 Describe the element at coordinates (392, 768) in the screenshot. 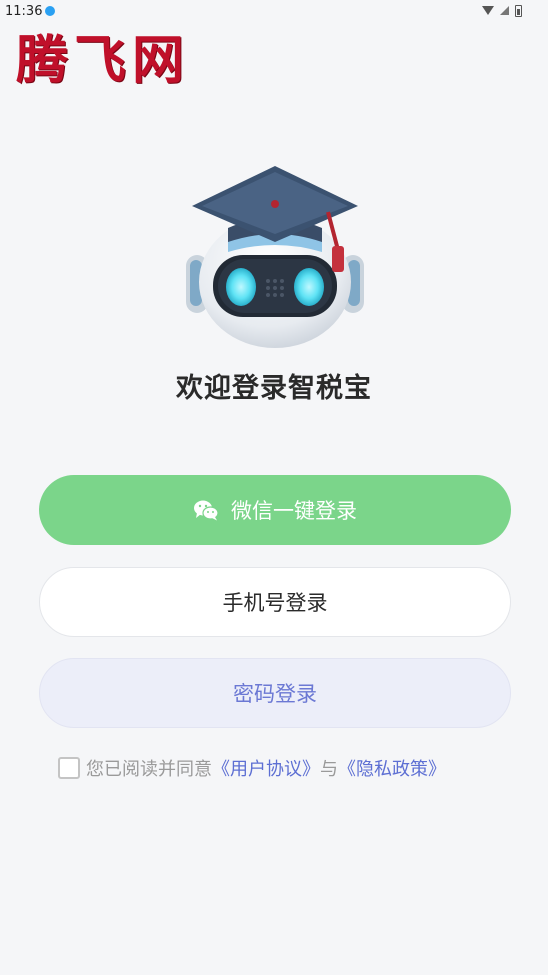

I see `privacy-policy-link: 《隐私政策》` at that location.